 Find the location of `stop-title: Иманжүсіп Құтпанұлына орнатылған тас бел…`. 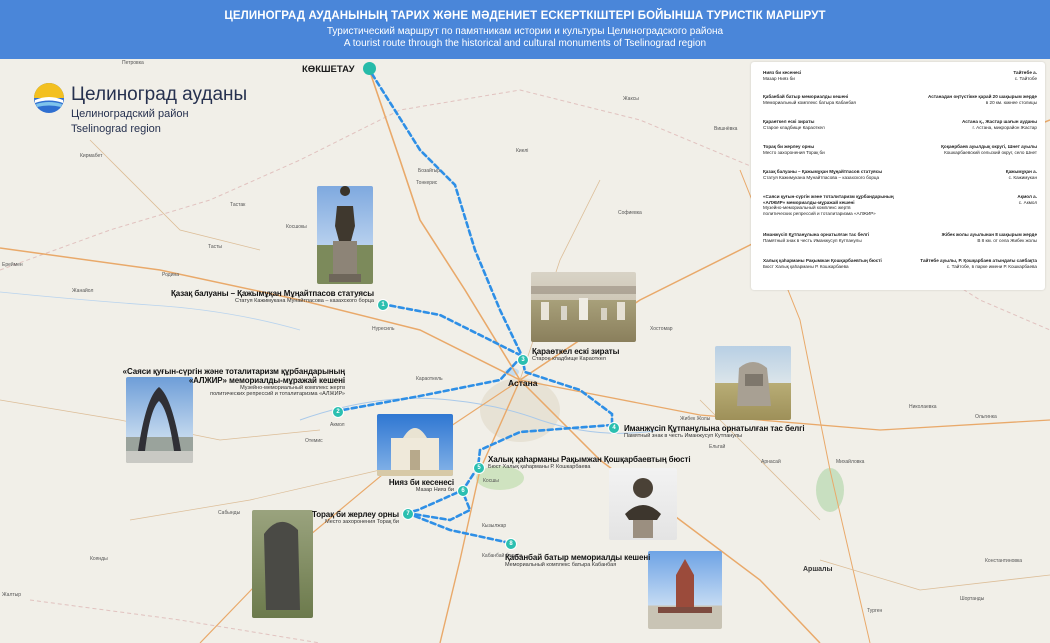

stop-title: Иманжүсіп Құтпанұлына орнатылған тас бел… is located at coordinates (714, 428).